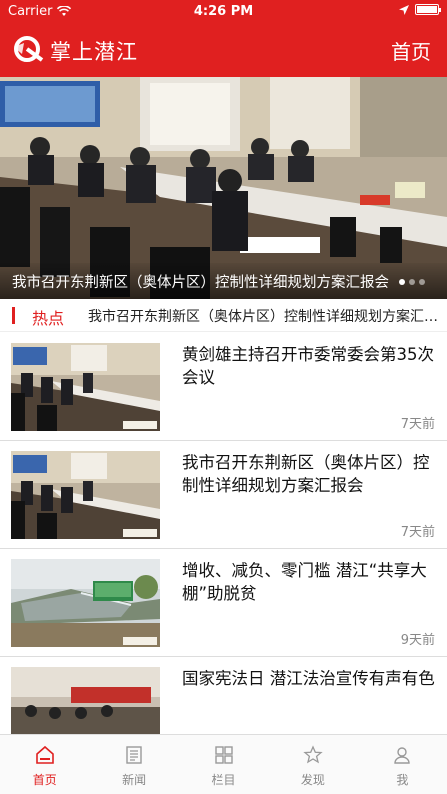 The image size is (447, 794). Describe the element at coordinates (308, 366) in the screenshot. I see `news-title: 黄剑雄主持召开市委常委会第35次会议` at that location.